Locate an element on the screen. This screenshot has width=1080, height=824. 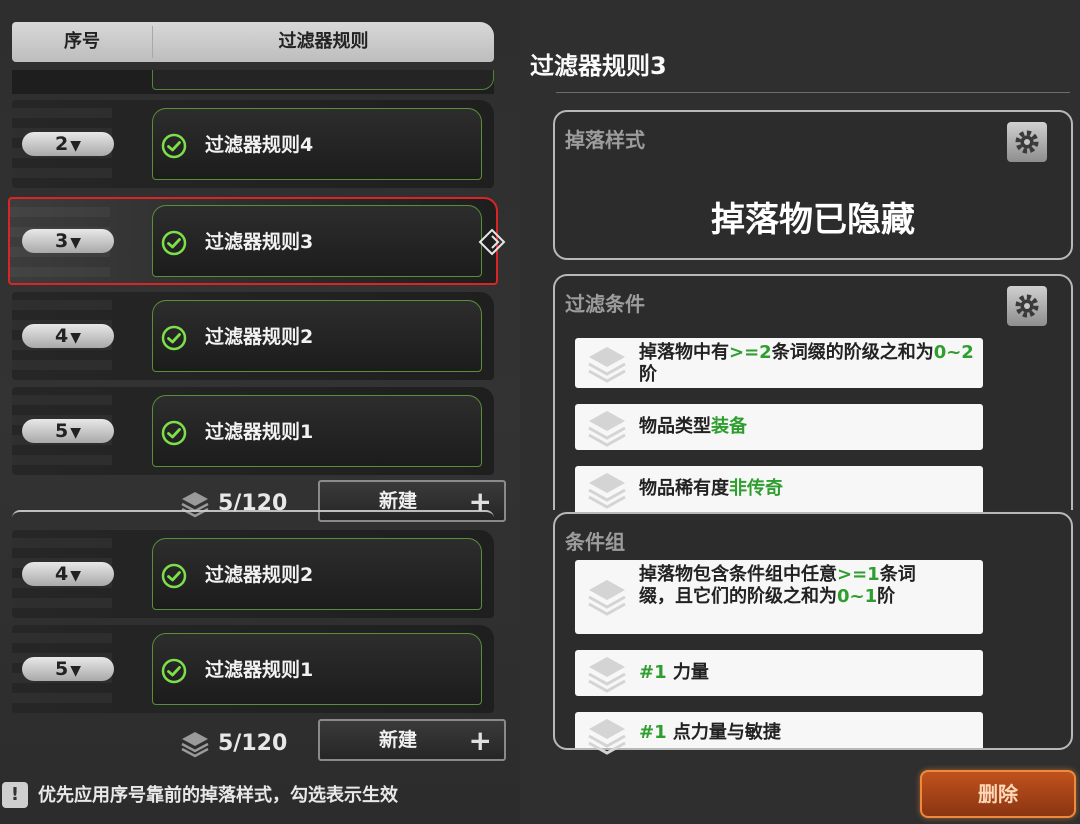
drop-style-settings-button is located at coordinates (1027, 142).